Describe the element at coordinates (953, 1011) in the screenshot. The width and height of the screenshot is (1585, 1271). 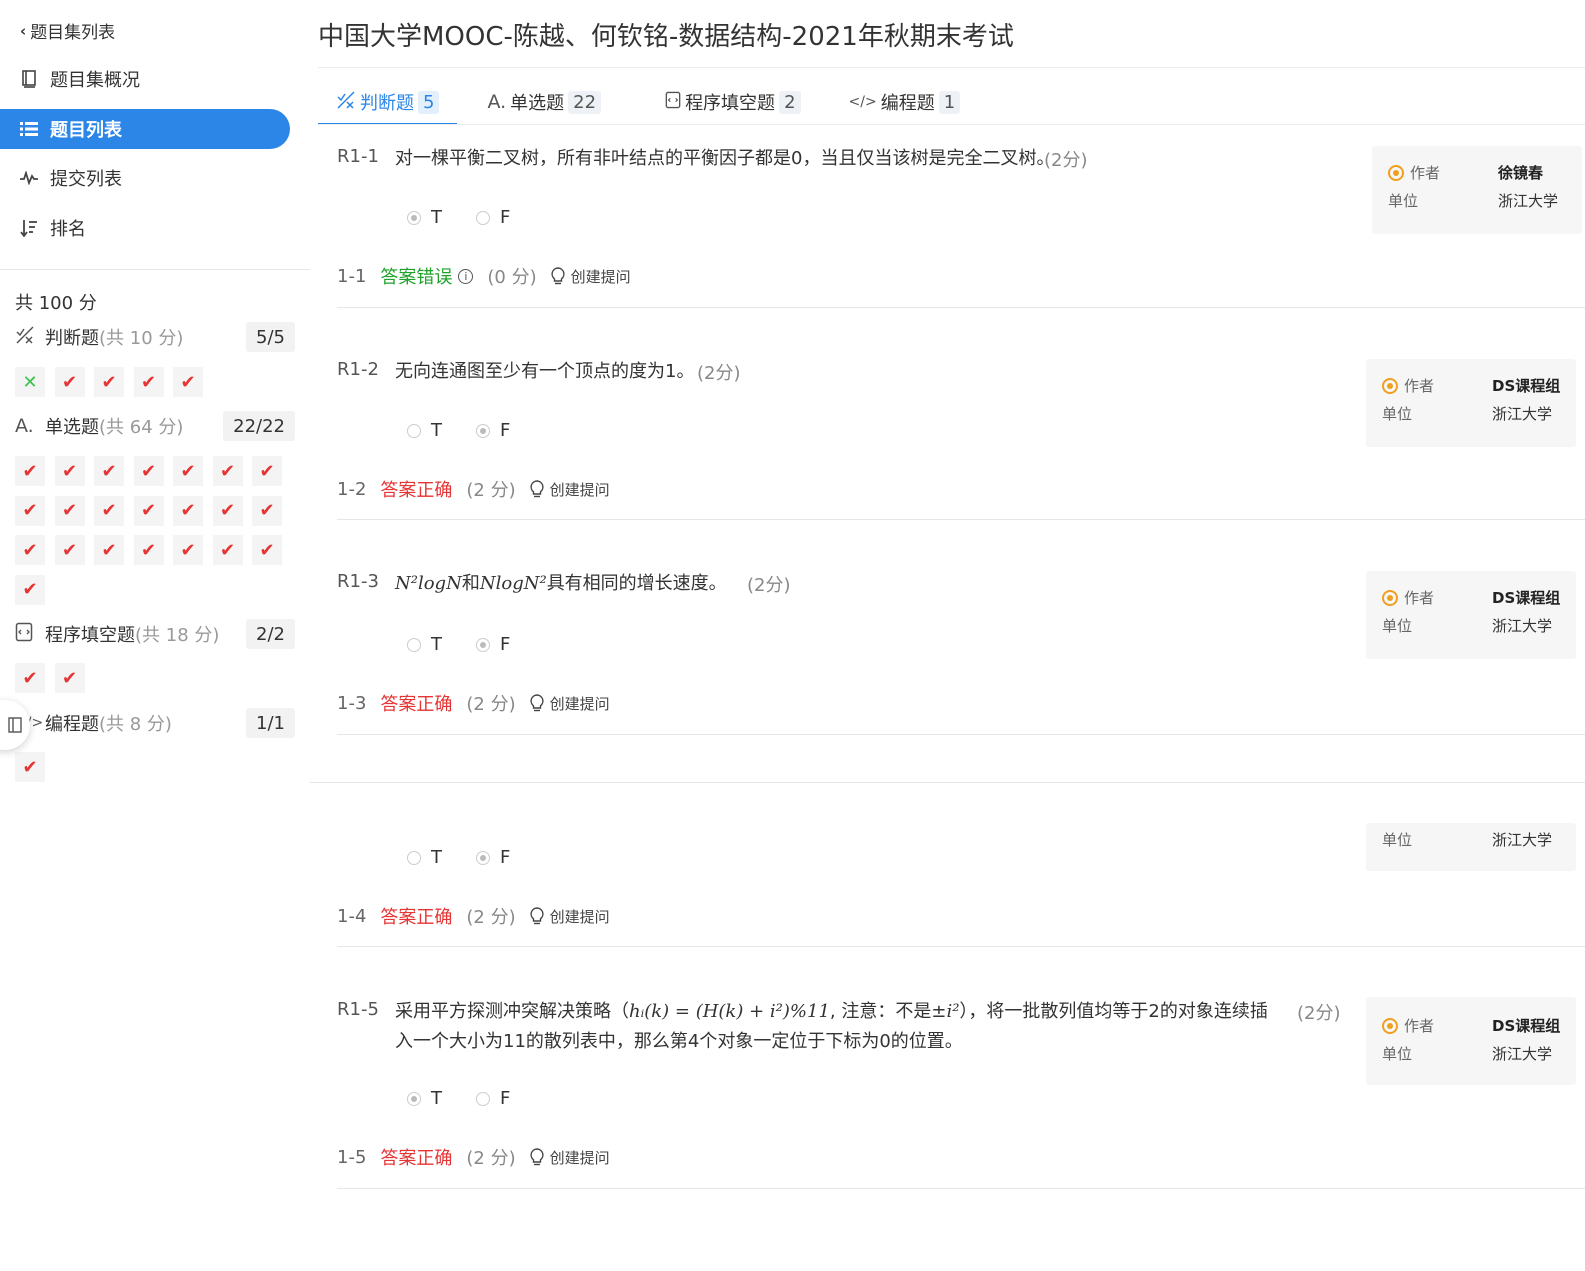
I see `math-expression: i²` at that location.